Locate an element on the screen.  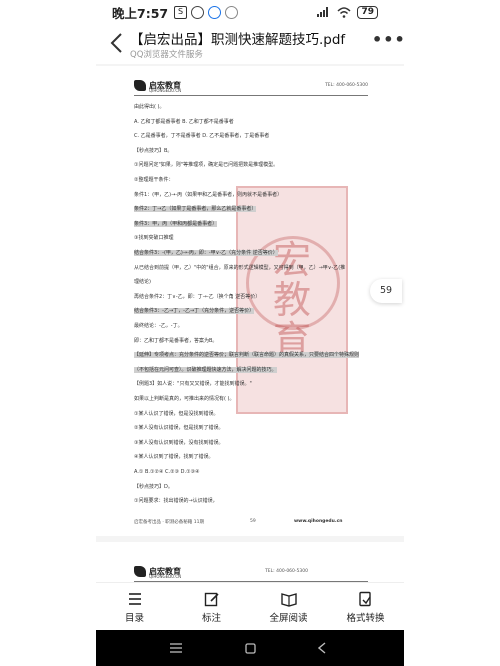
watermark-stamp: 宏 教 育 is located at coordinates (292, 300).